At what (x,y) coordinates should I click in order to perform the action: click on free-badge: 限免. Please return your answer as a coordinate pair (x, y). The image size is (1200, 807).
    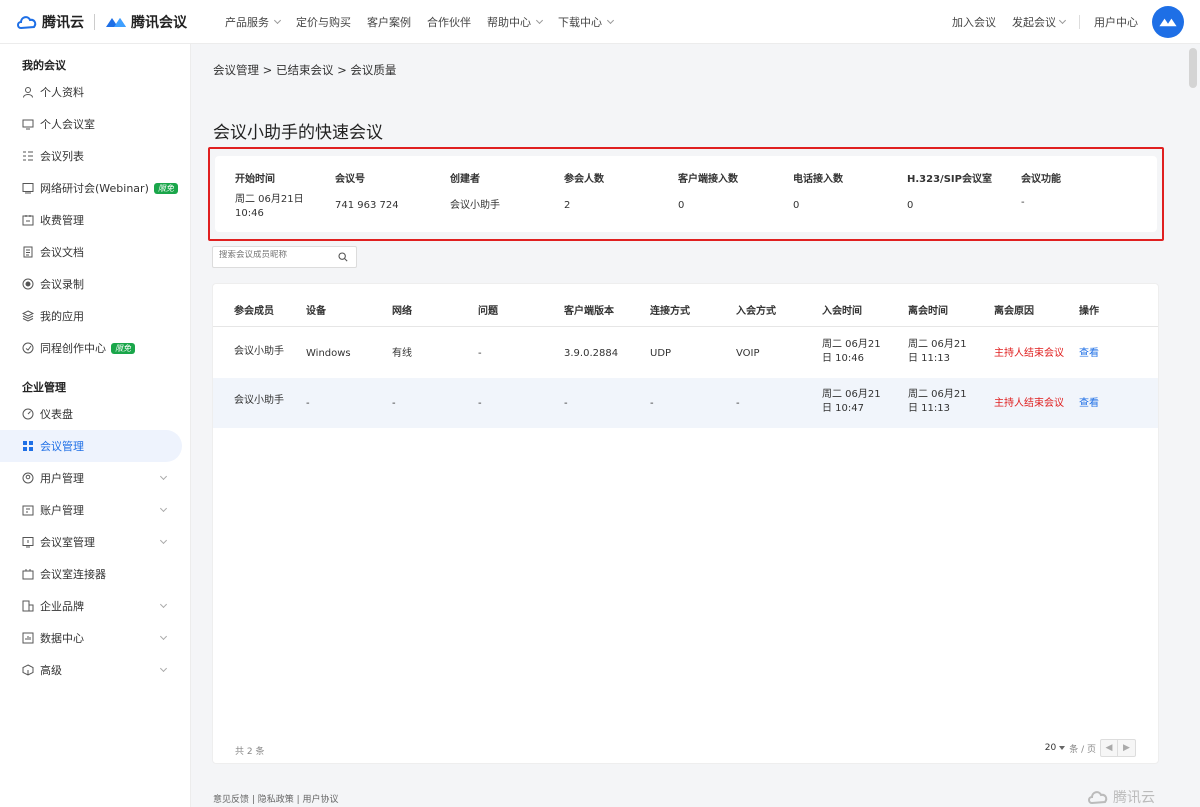
    Looking at the image, I should click on (123, 348).